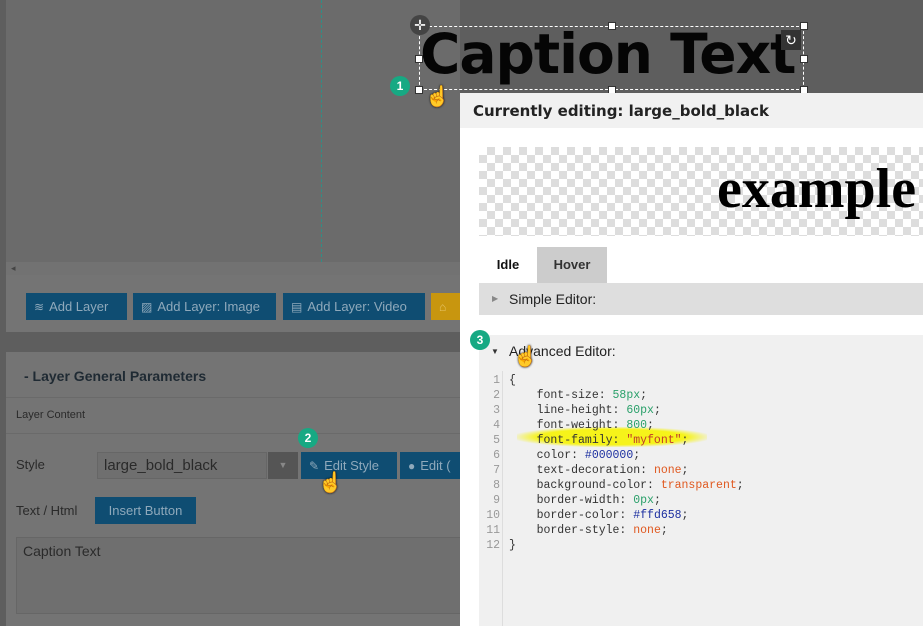  I want to click on line-number: 11, so click(493, 530).